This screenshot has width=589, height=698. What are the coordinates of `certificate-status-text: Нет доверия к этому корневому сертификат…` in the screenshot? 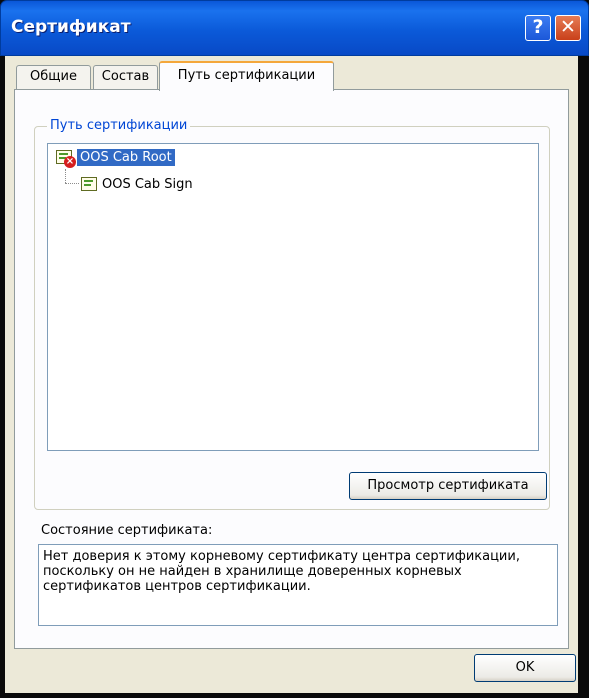 It's located at (298, 585).